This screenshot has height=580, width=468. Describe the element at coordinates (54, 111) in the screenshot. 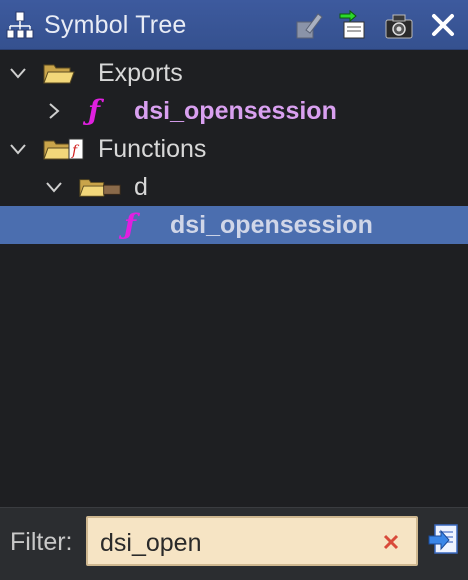

I see `chevron-right-icon` at that location.